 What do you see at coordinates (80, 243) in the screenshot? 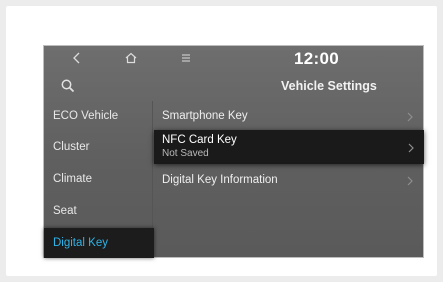
I see `sidebar-item-label: Digital Key` at bounding box center [80, 243].